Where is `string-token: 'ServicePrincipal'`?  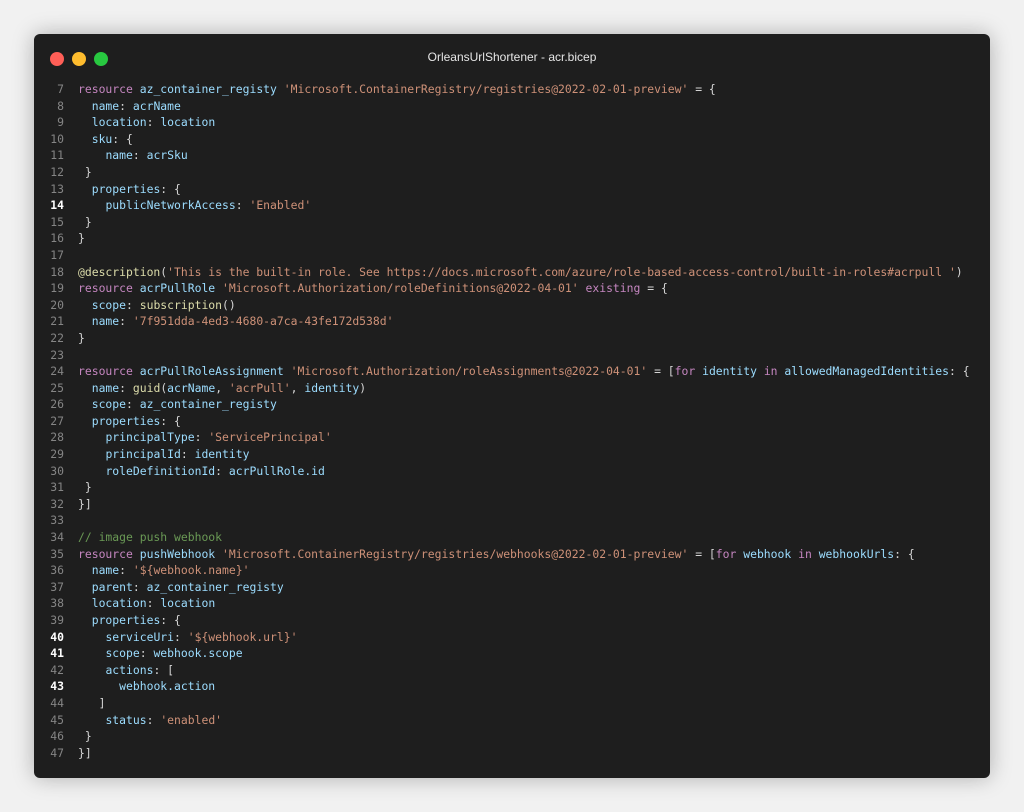 string-token: 'ServicePrincipal' is located at coordinates (270, 437).